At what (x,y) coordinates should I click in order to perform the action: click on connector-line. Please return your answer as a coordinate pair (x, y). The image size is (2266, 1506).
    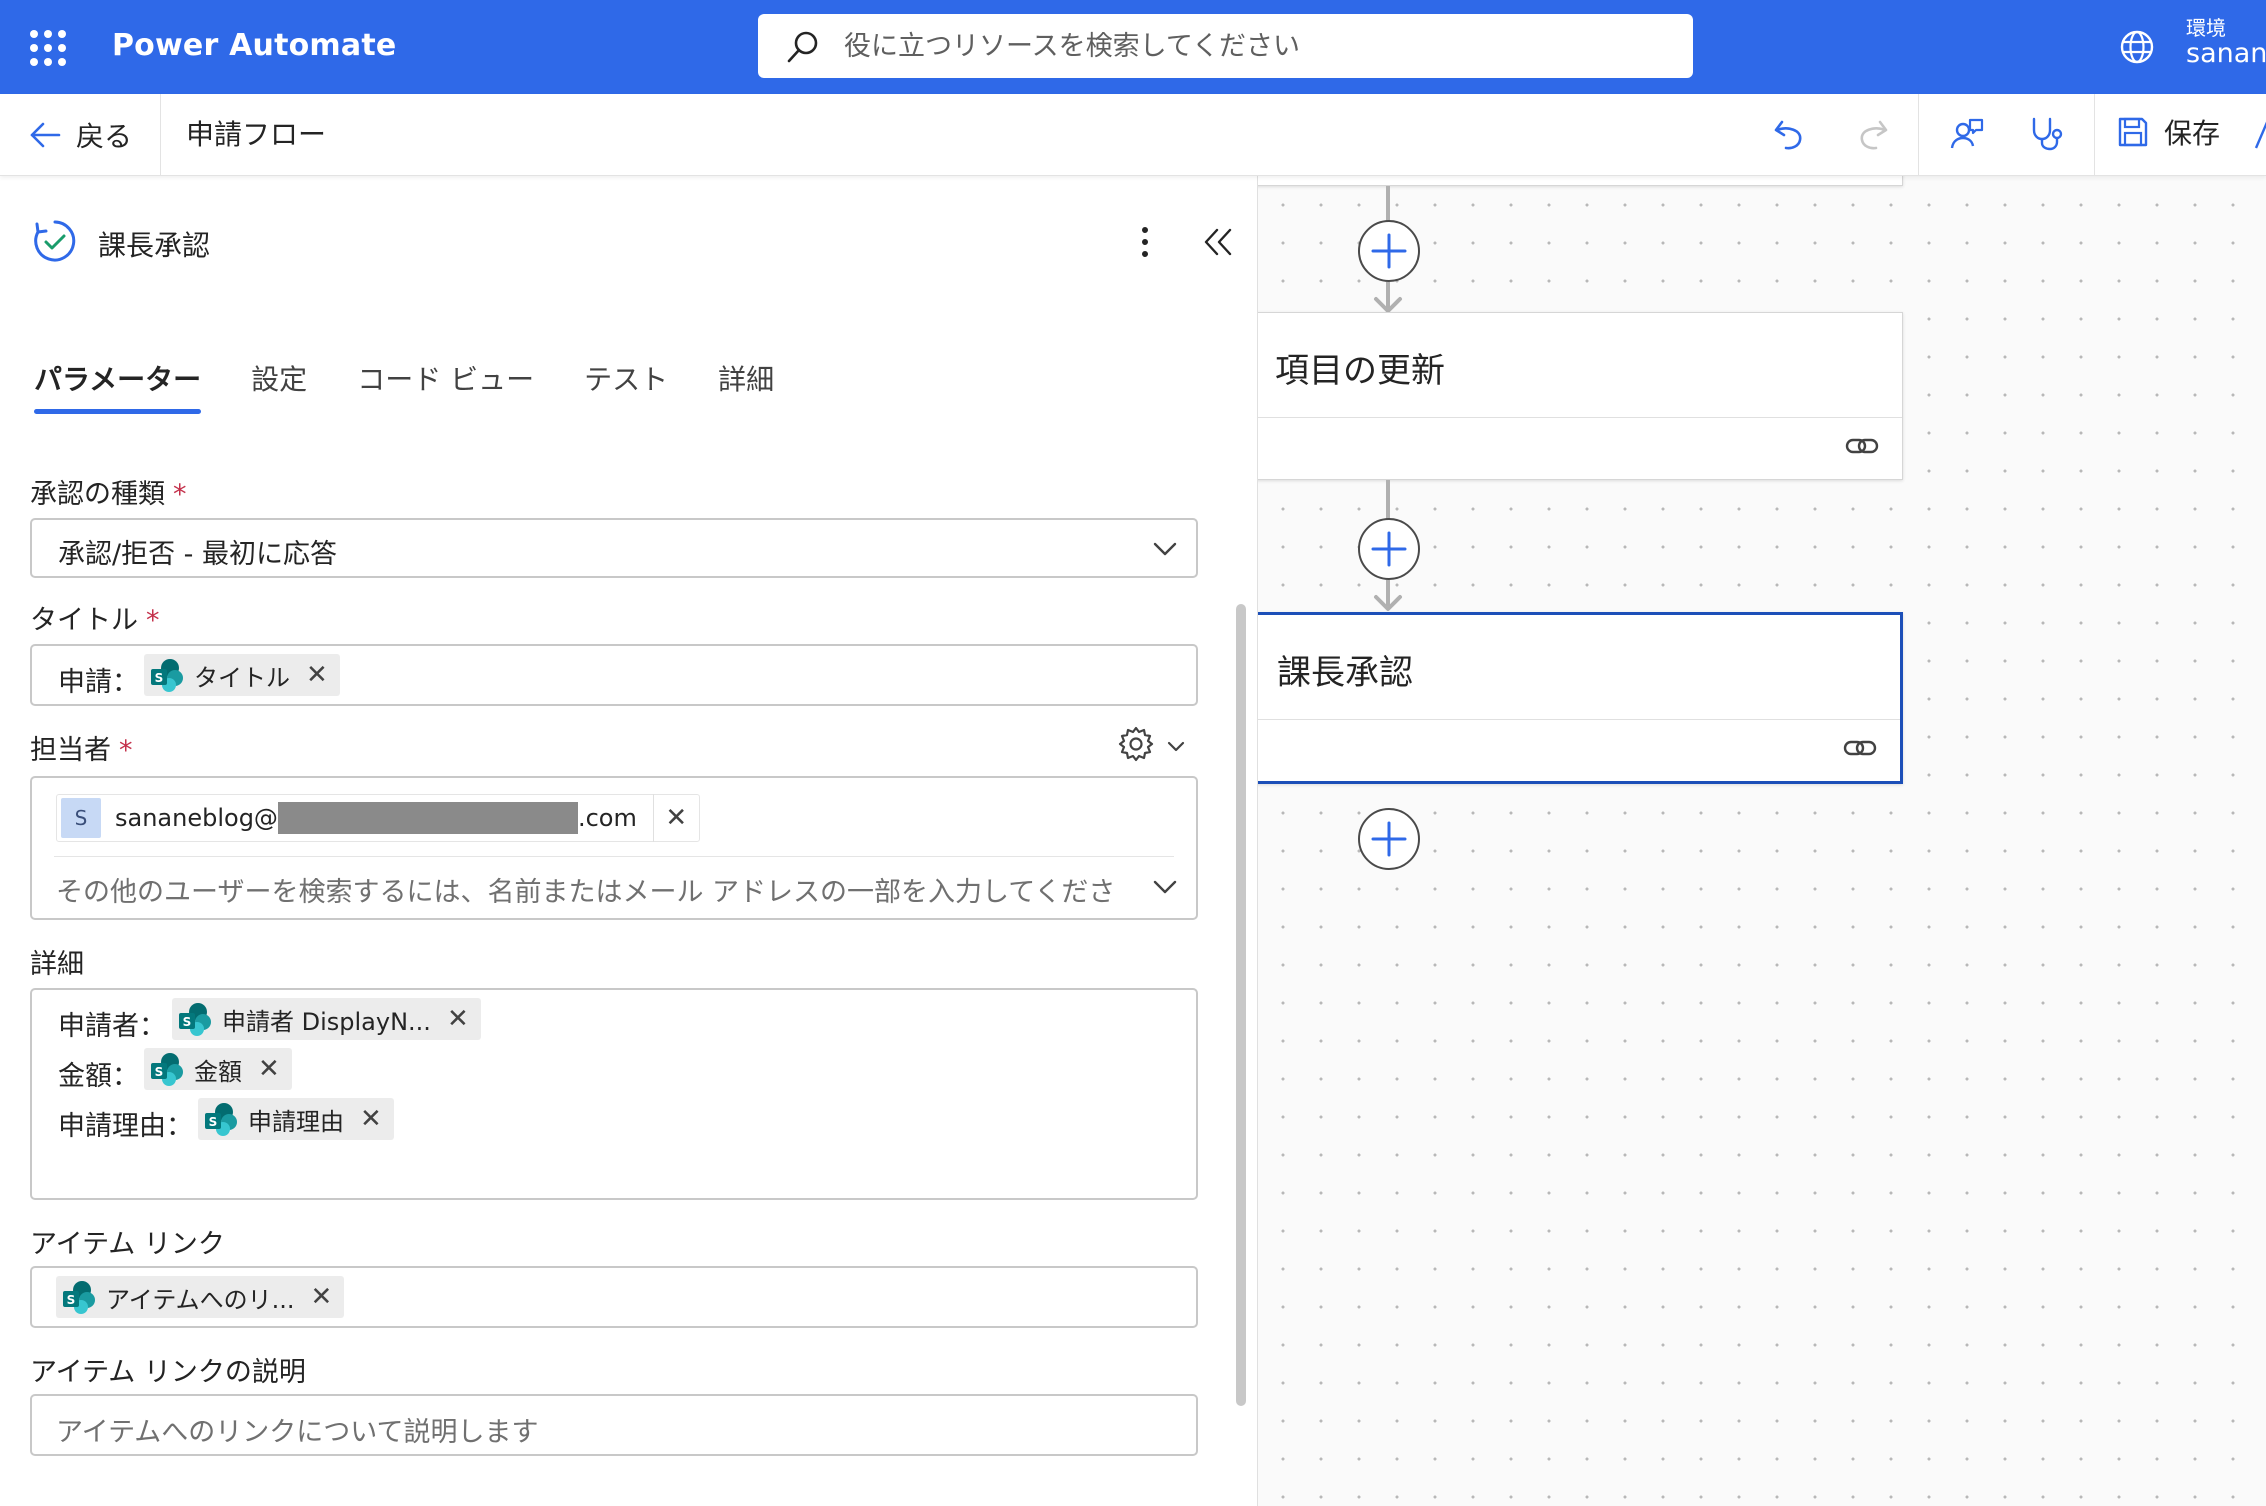
    Looking at the image, I should click on (1388, 500).